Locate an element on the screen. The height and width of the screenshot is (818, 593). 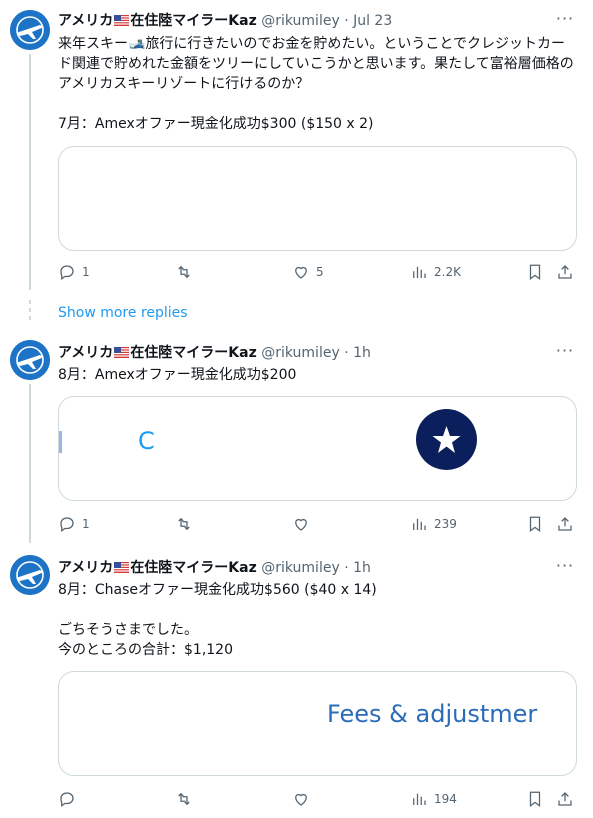
card-image-letter: C is located at coordinates (146, 441).